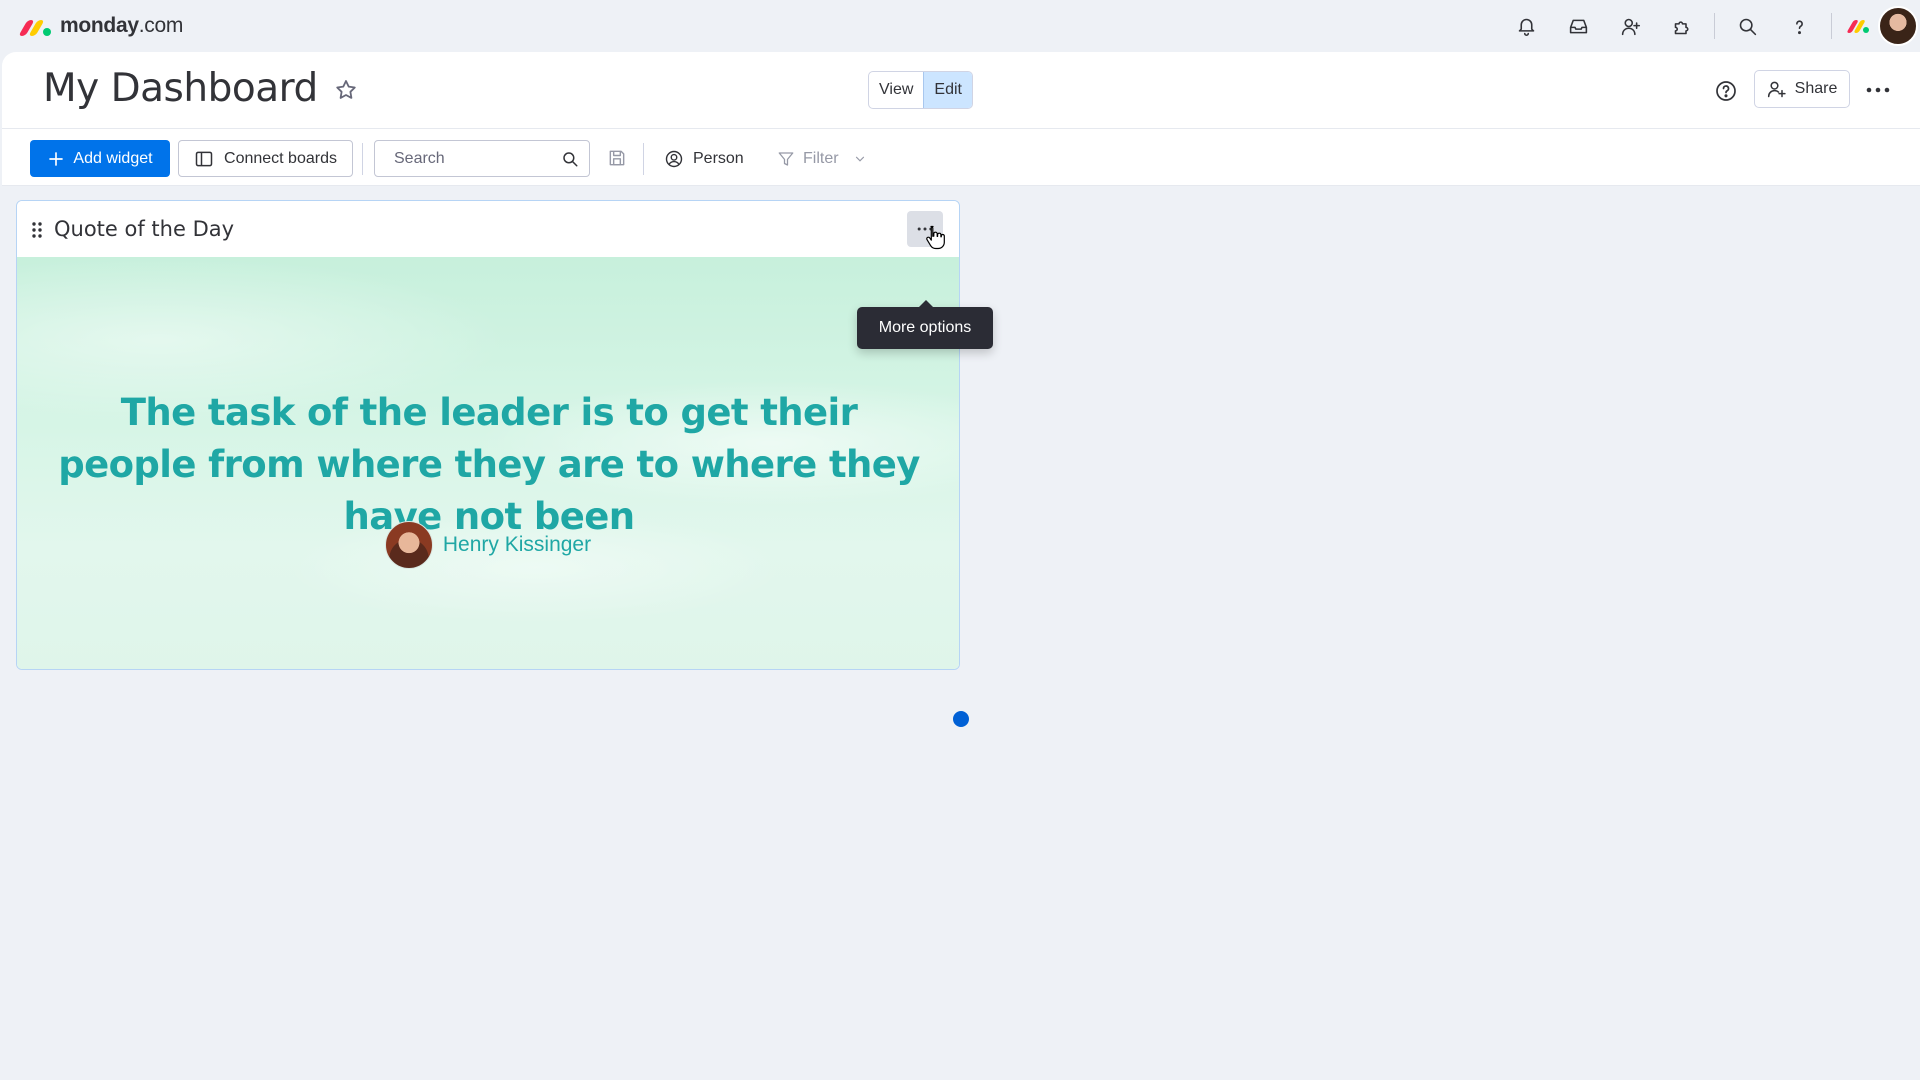 This screenshot has height=1080, width=1920. I want to click on filter-label: Filter, so click(821, 158).